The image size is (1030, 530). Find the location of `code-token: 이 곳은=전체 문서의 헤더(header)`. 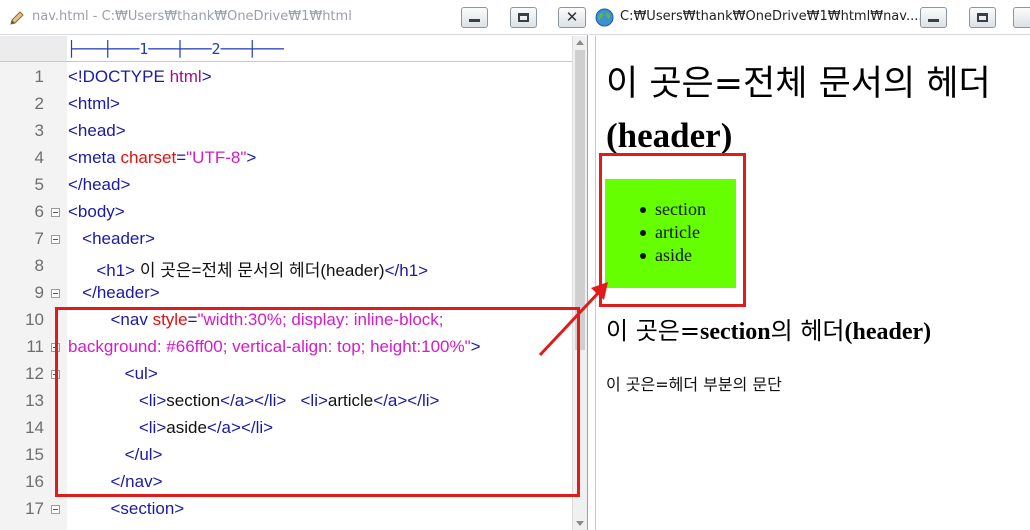

code-token: 이 곳은=전체 문서의 헤더(header) is located at coordinates (260, 270).